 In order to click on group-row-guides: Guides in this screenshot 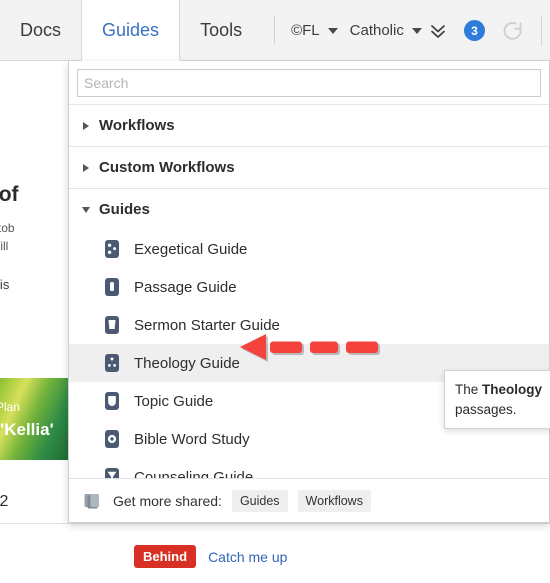, I will do `click(309, 209)`.